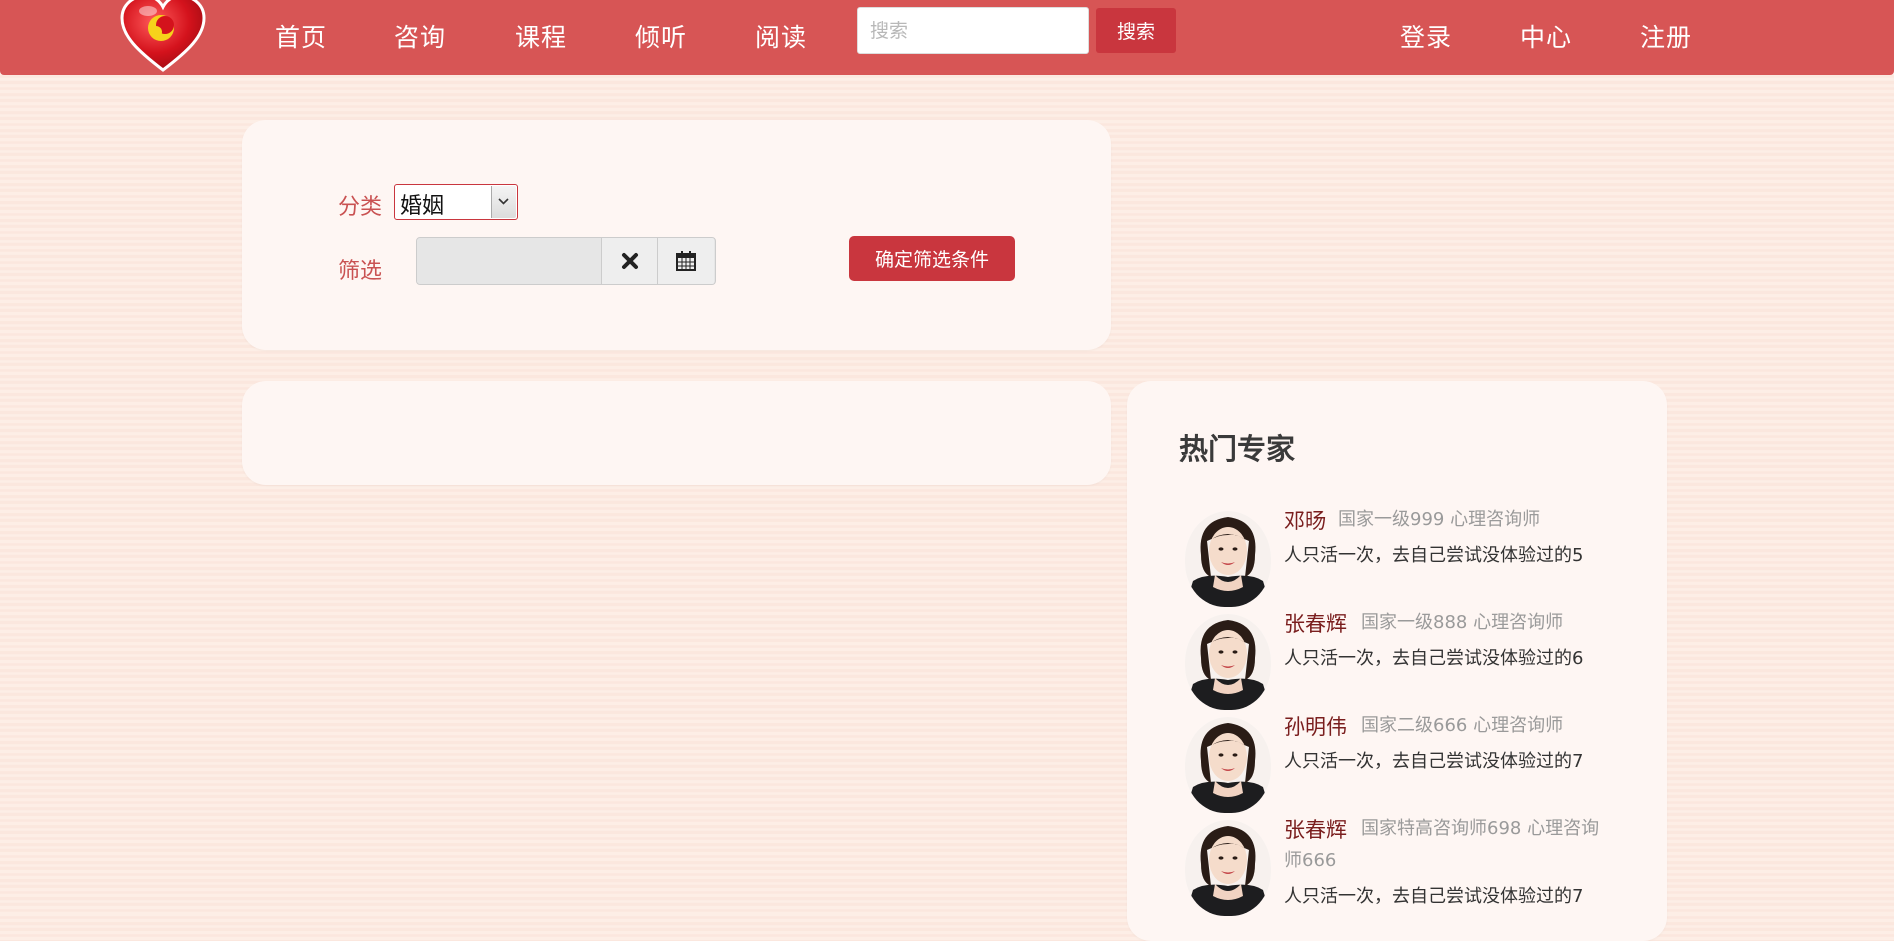 The image size is (1894, 941). What do you see at coordinates (456, 202) in the screenshot?
I see `category-select: 婚姻` at bounding box center [456, 202].